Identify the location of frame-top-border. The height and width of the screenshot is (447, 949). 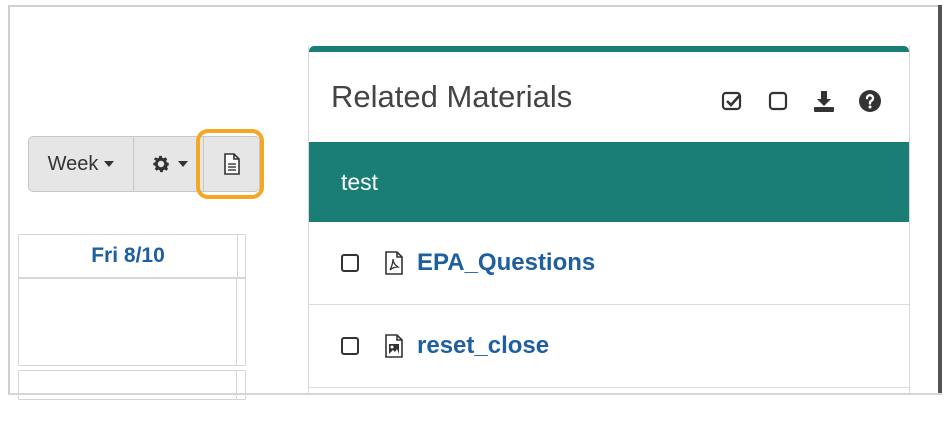
(474, 6).